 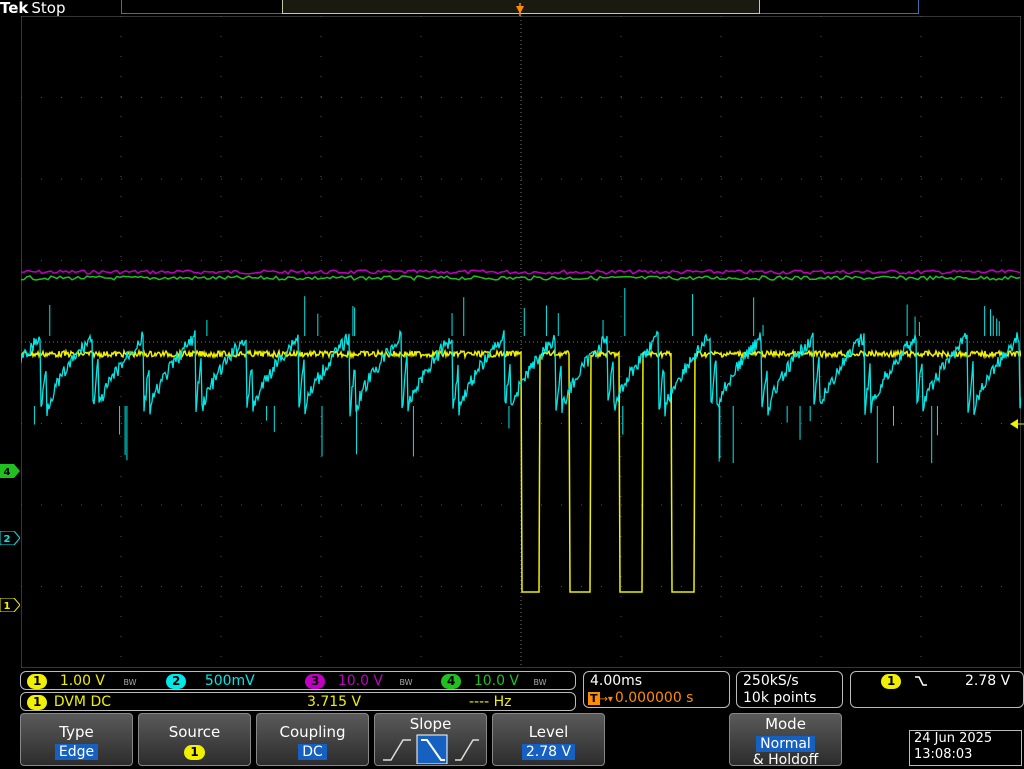 I want to click on ch4-ground-marker: 4, so click(x=10, y=471).